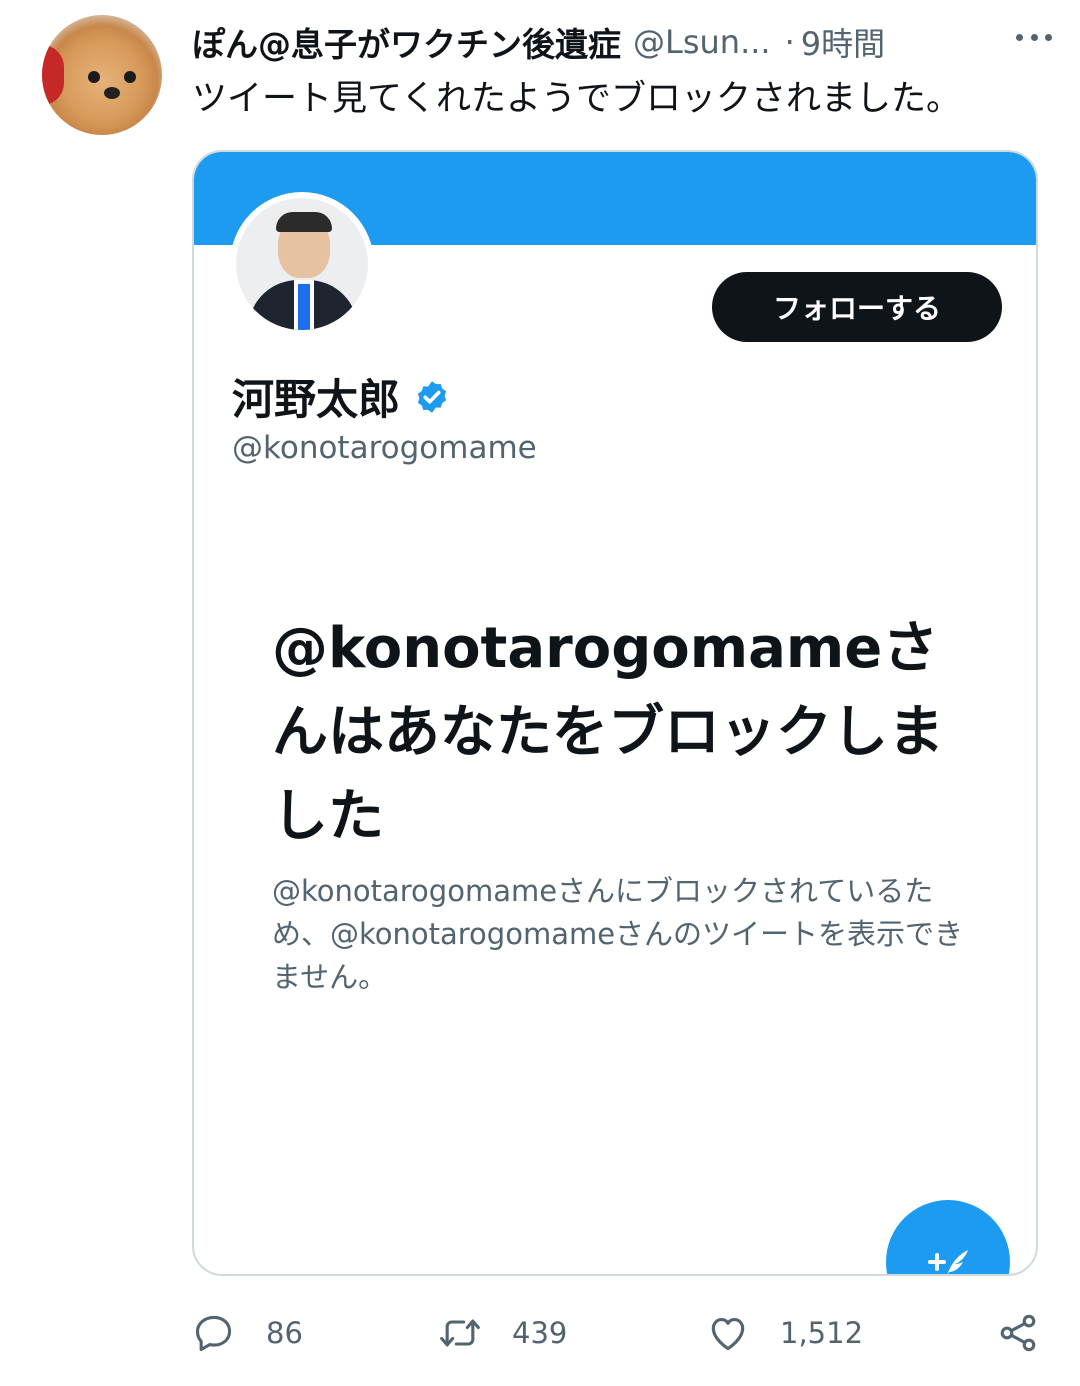 This screenshot has height=1386, width=1080. Describe the element at coordinates (284, 1333) in the screenshot. I see `reply-count: 86` at that location.